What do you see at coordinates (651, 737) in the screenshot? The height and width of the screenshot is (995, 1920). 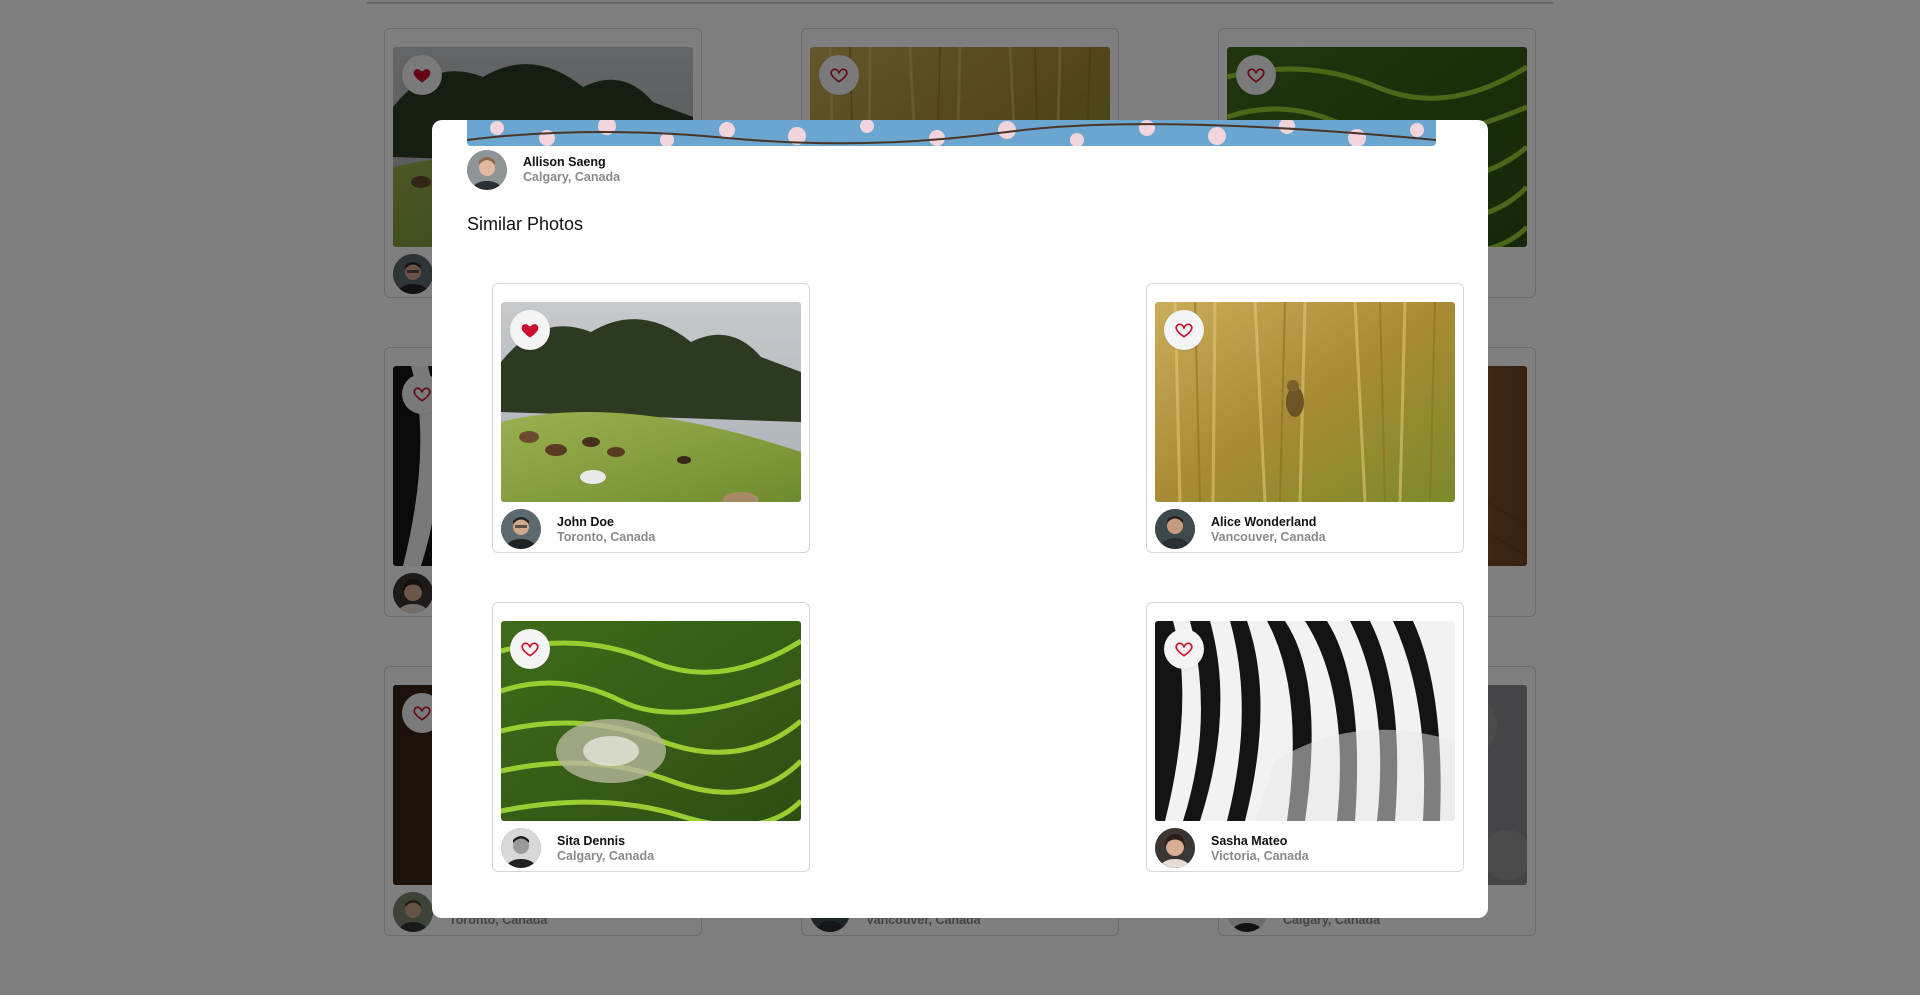 I see `similar-photo-card: Sita Dennis Calgary, Canada` at bounding box center [651, 737].